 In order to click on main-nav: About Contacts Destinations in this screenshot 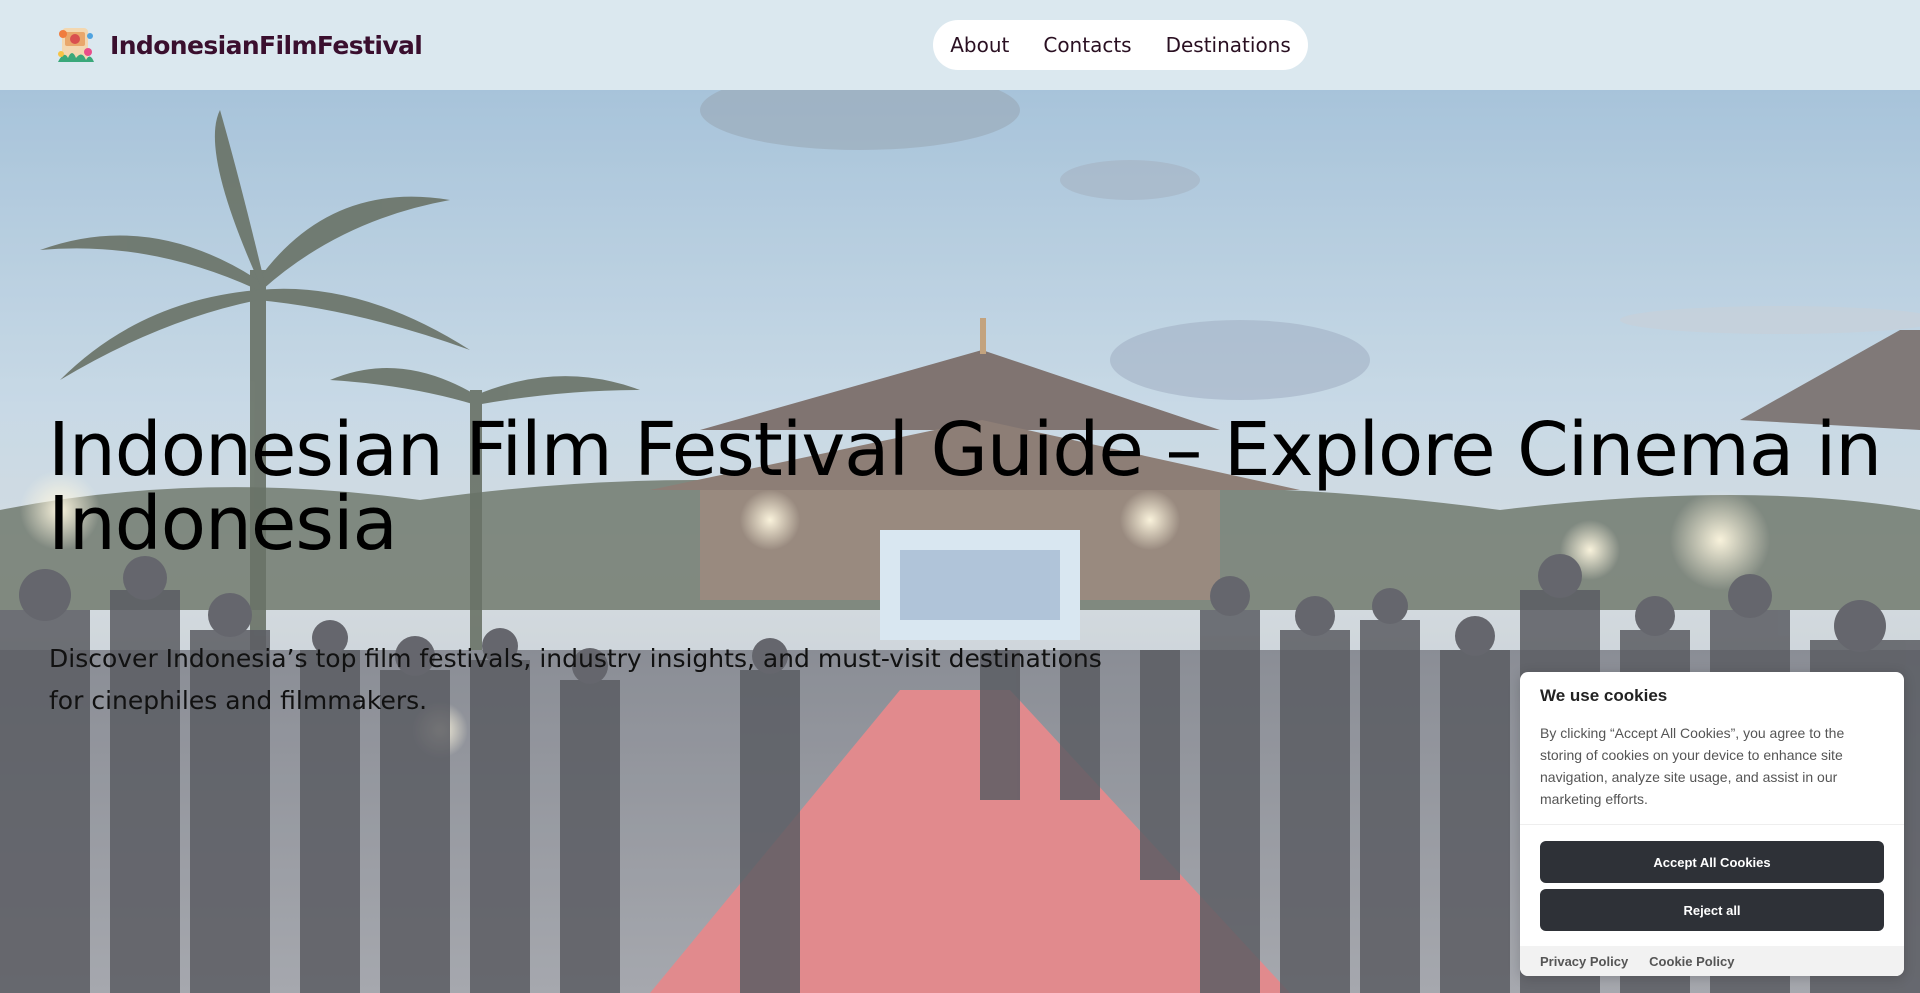, I will do `click(1120, 45)`.